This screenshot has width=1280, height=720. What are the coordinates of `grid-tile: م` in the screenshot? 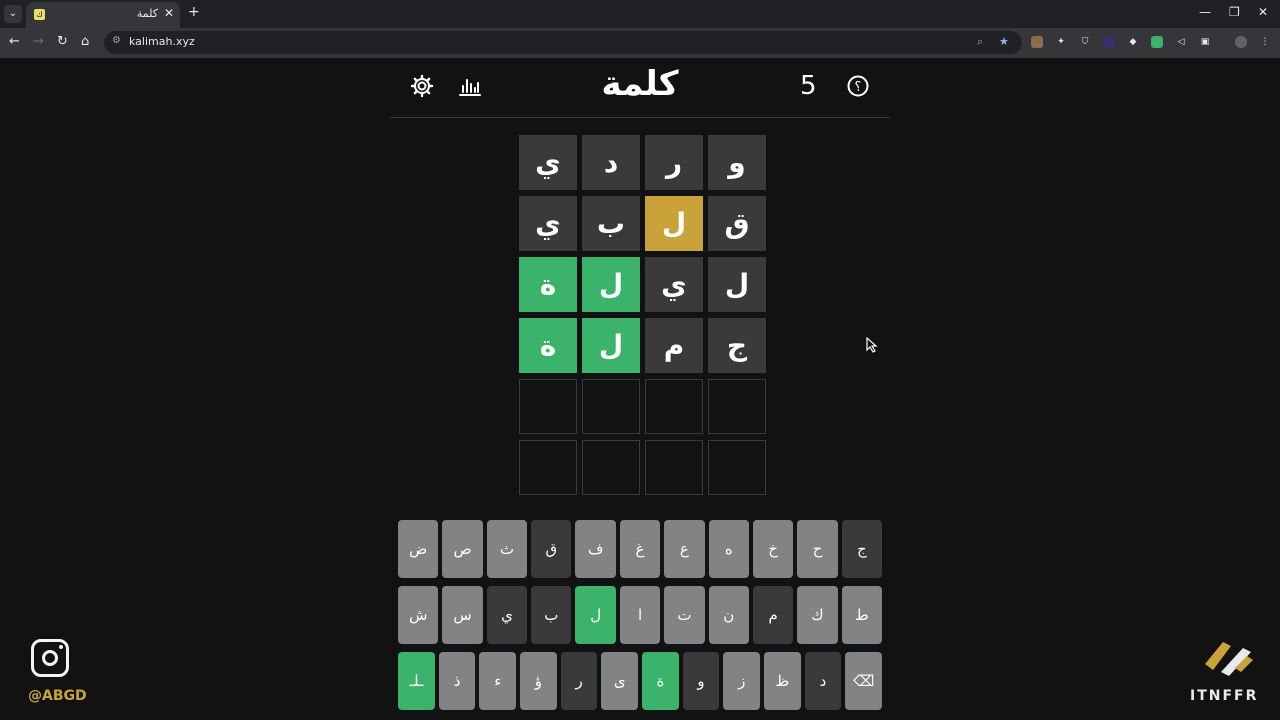 It's located at (674, 345).